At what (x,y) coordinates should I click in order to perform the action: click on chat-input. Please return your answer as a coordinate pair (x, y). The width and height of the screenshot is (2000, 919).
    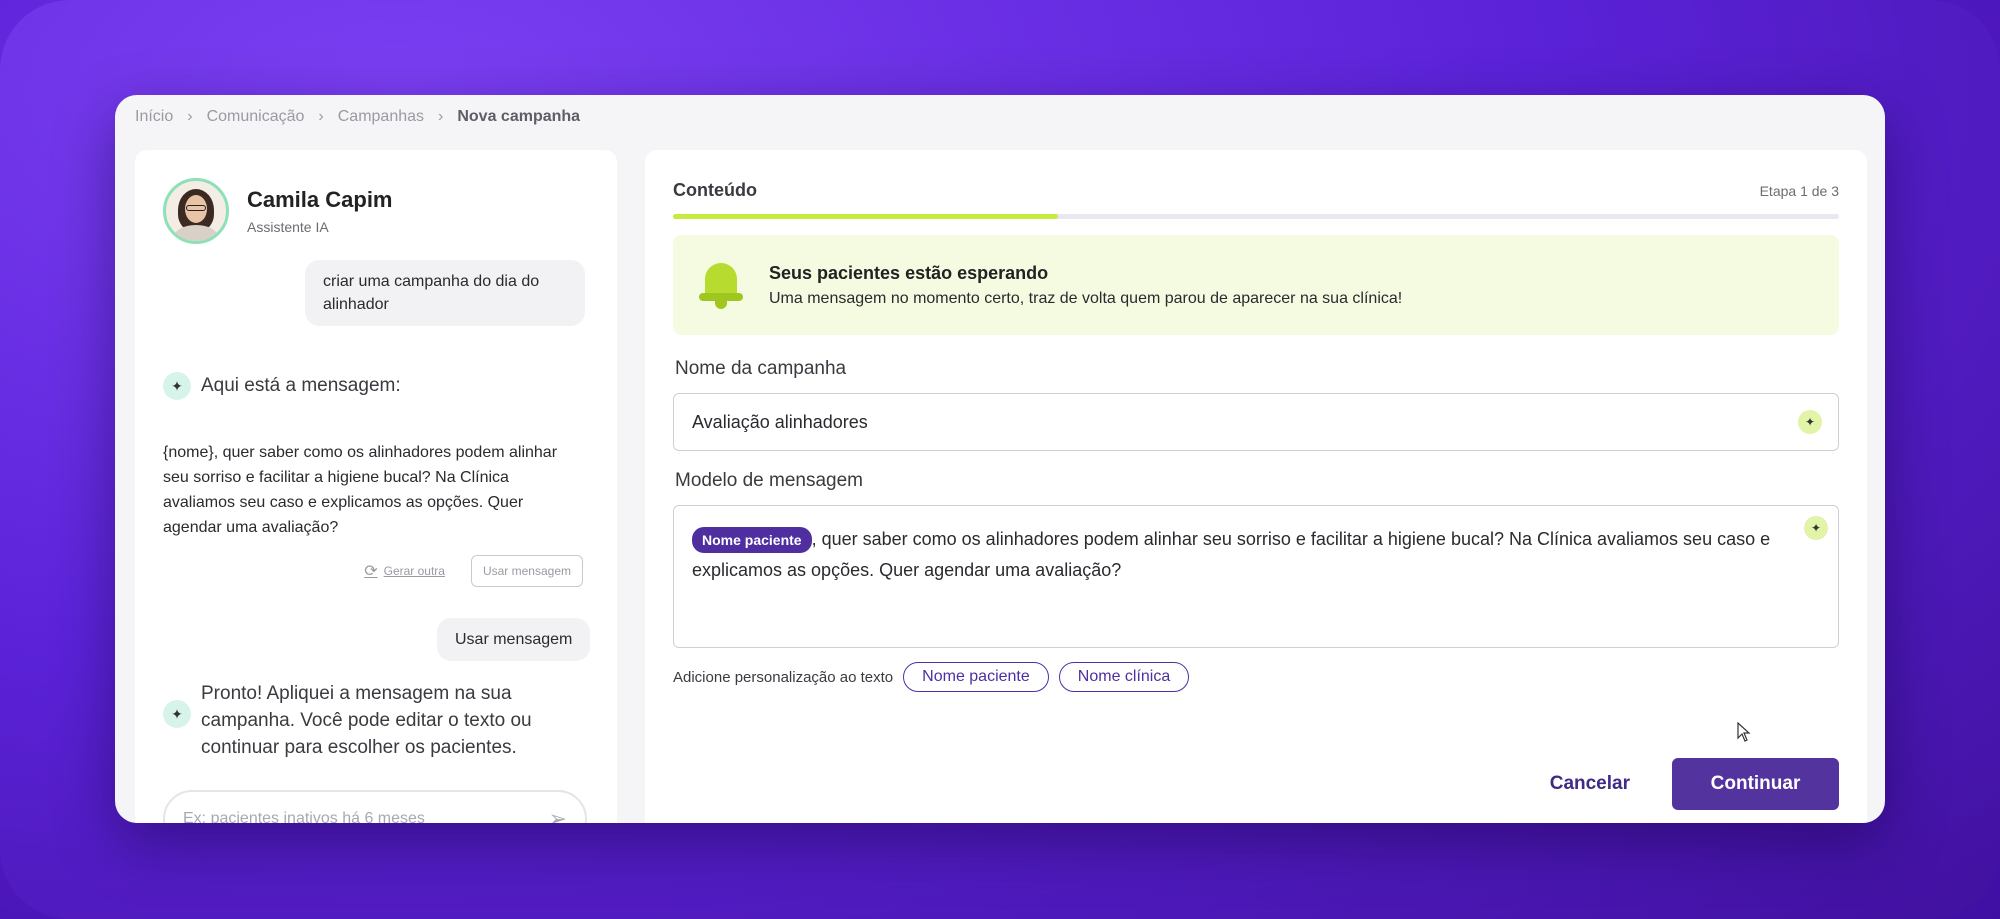
    Looking at the image, I should click on (366, 816).